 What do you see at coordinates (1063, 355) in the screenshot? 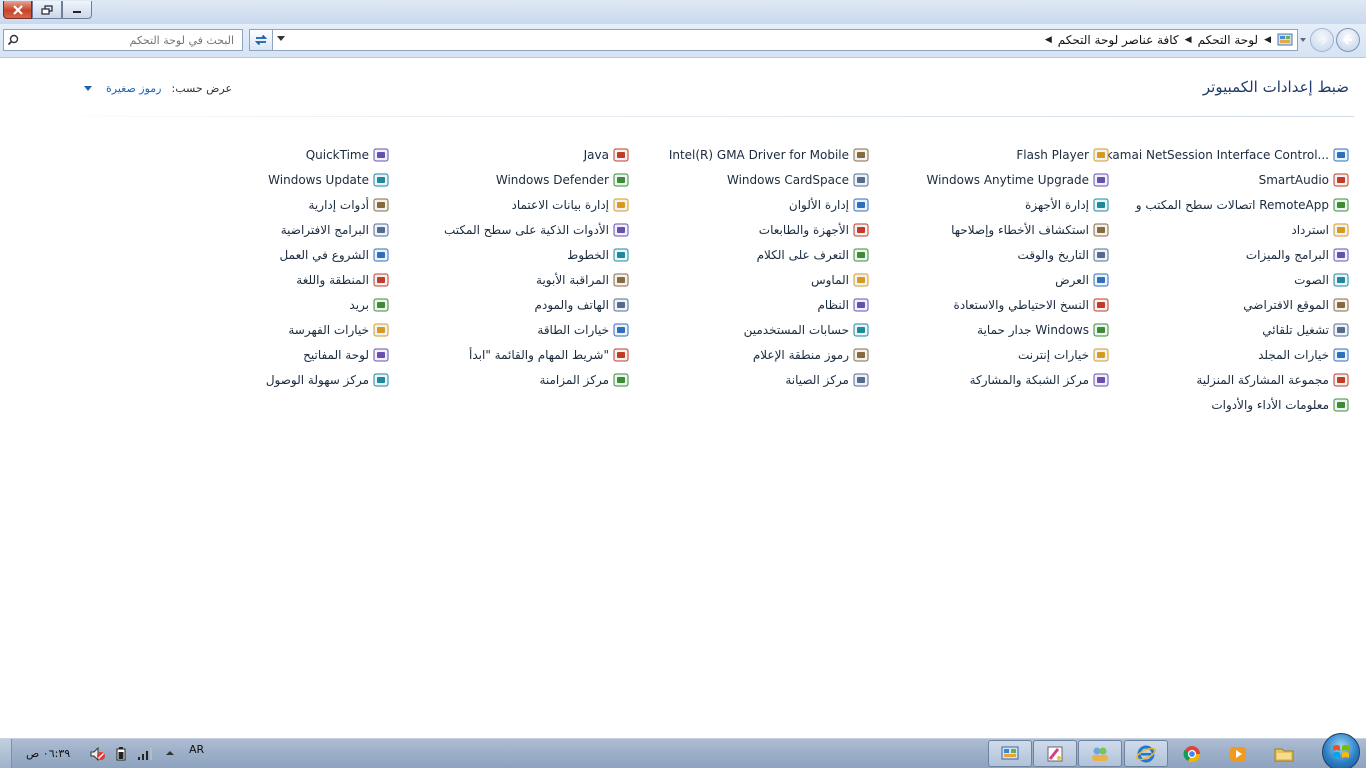
I see `control-panel-item: خيارات إنترنت` at bounding box center [1063, 355].